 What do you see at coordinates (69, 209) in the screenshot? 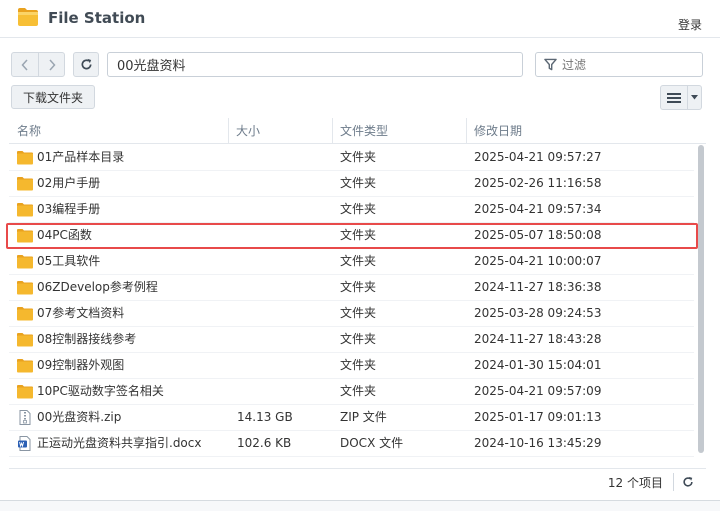
I see `file-name: 03编程手册` at bounding box center [69, 209].